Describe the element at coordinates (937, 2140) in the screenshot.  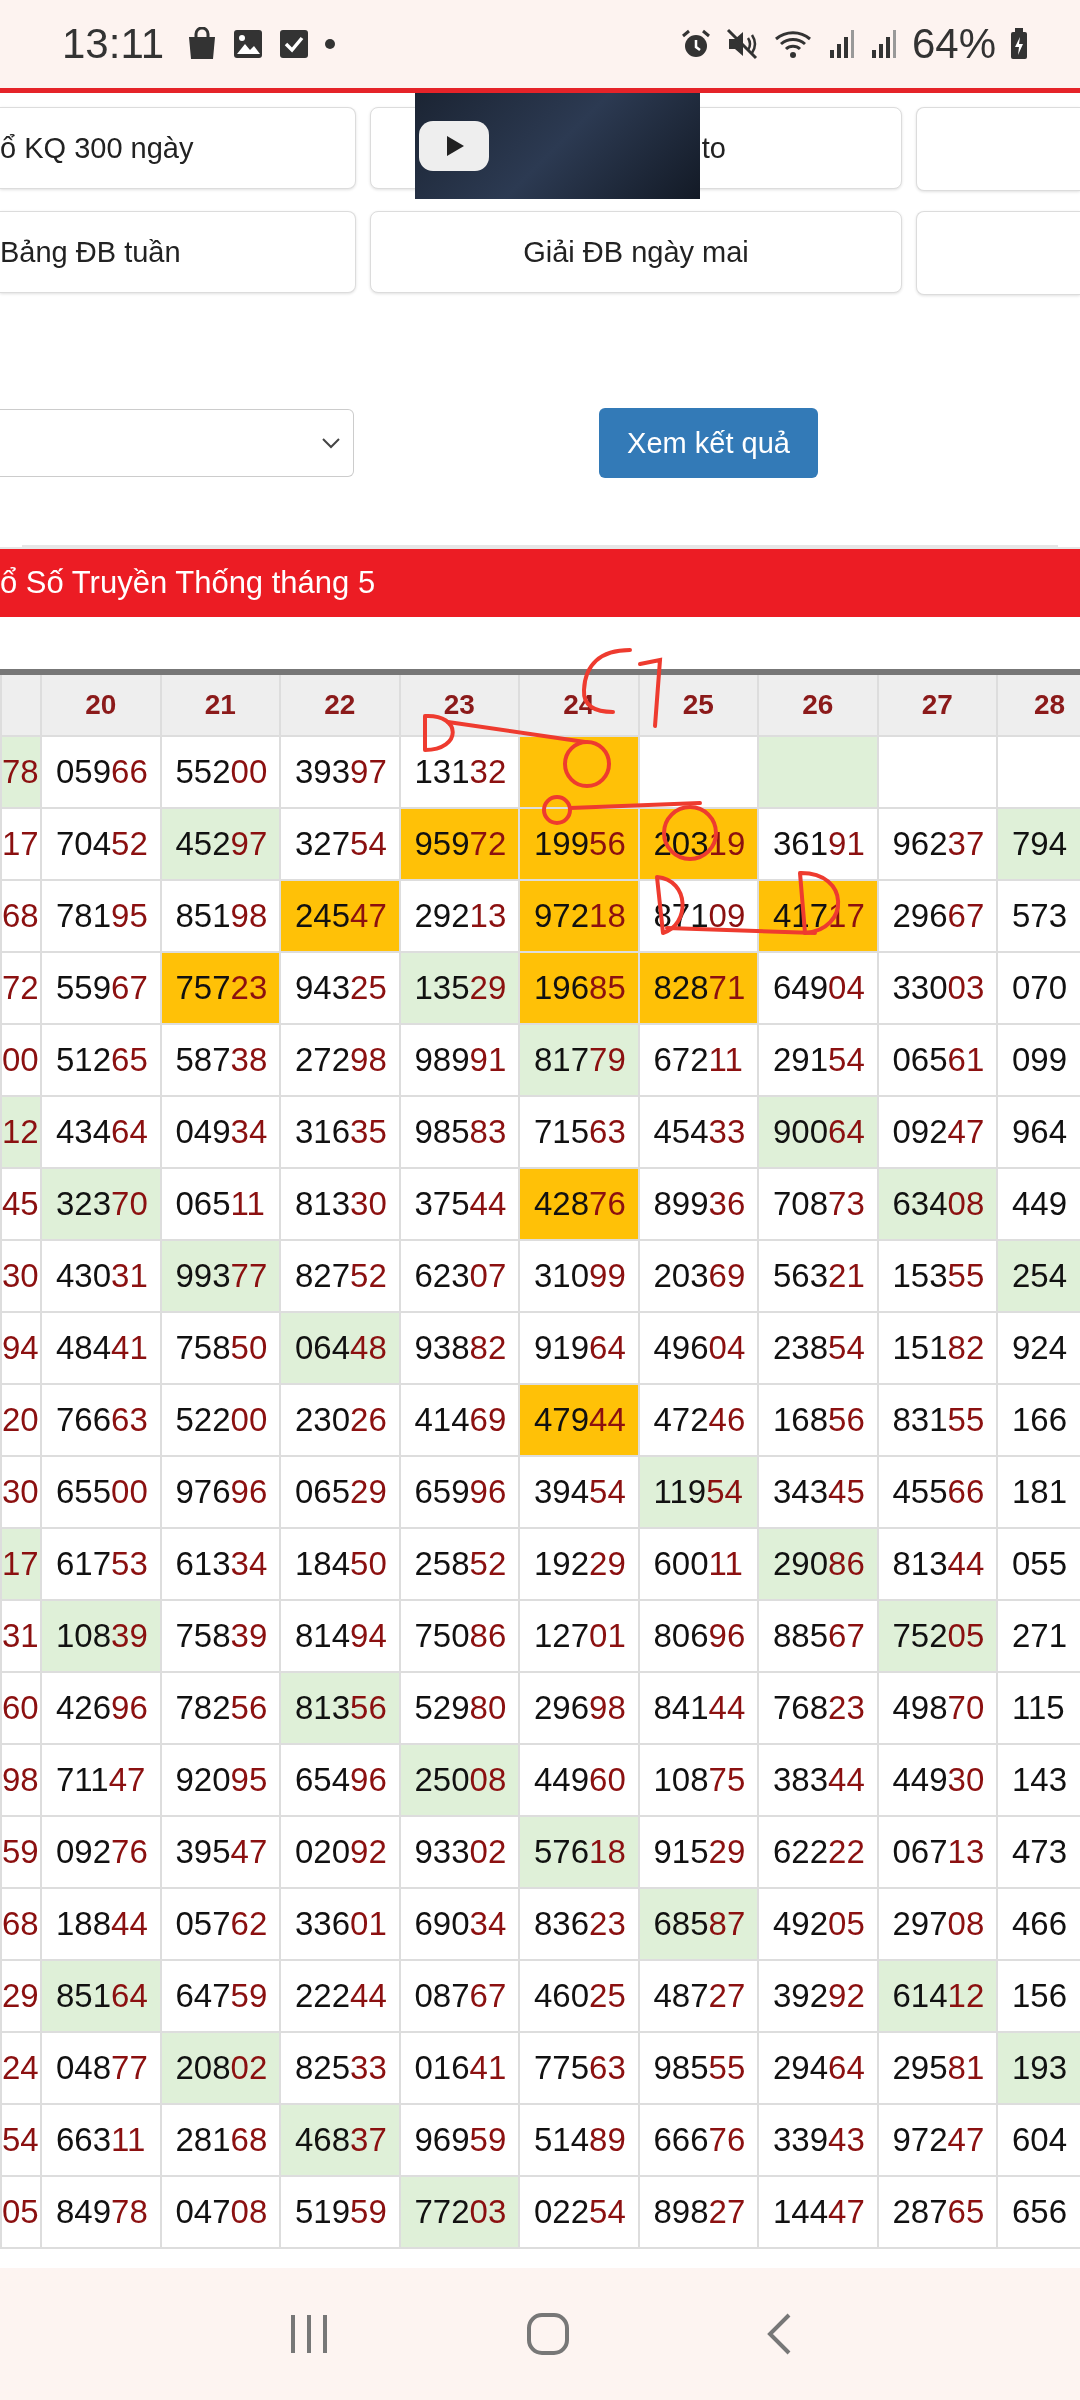
I see `table-cell: 97247` at that location.